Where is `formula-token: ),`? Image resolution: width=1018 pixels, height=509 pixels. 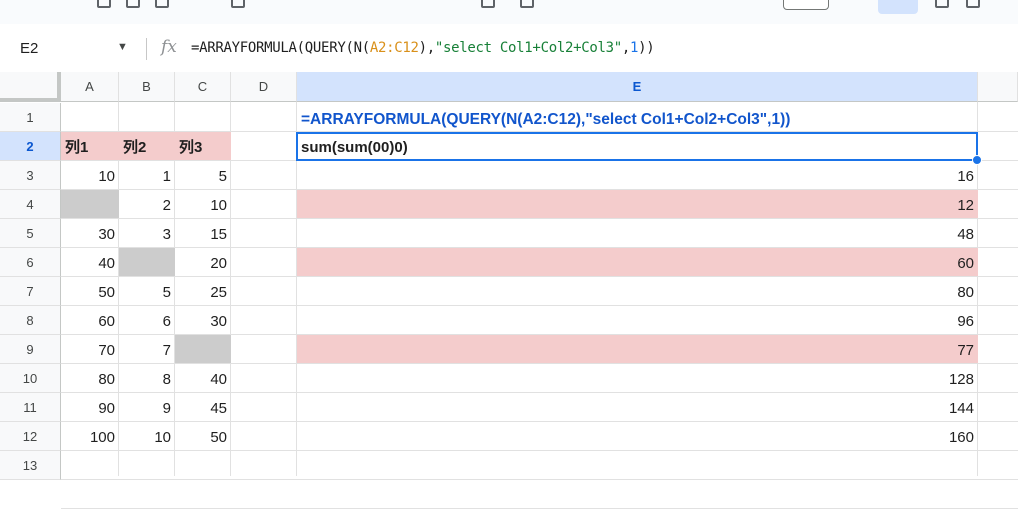 formula-token: ), is located at coordinates (427, 48).